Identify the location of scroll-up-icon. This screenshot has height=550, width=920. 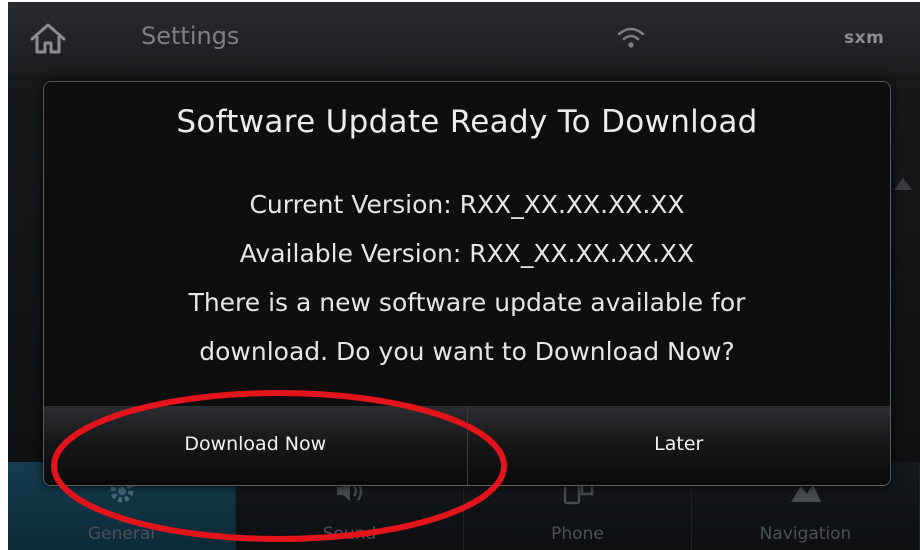
(903, 184).